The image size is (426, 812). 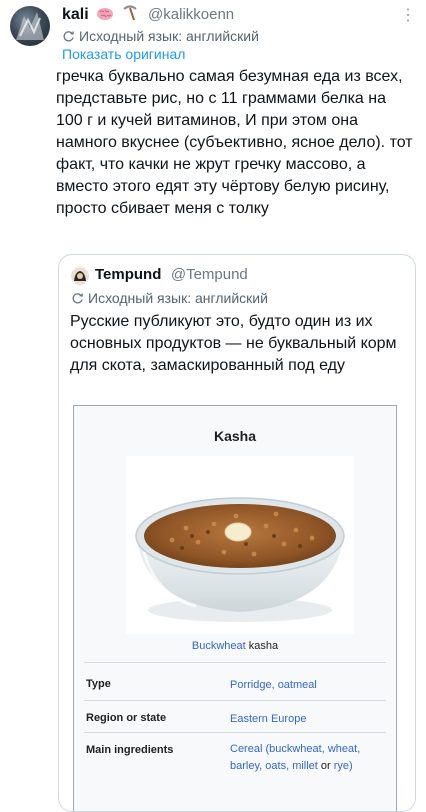 I want to click on translation-note: Исходный язык: английский, so click(x=160, y=37).